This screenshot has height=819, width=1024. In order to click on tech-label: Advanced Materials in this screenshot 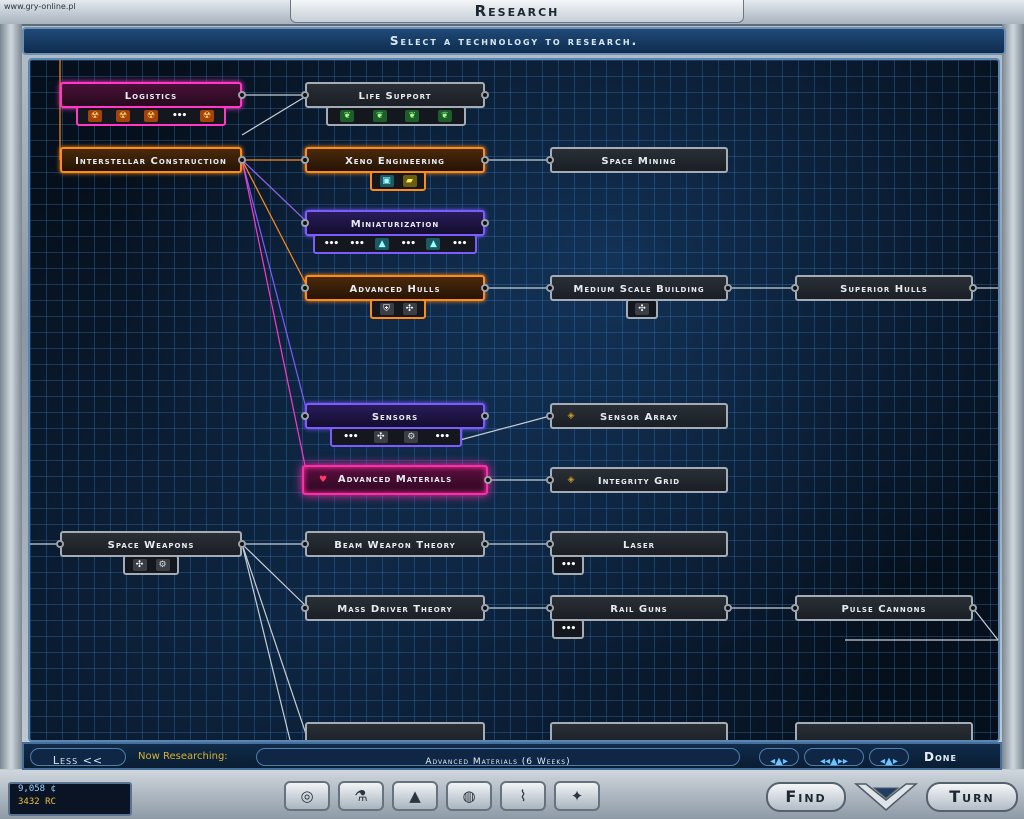, I will do `click(395, 479)`.